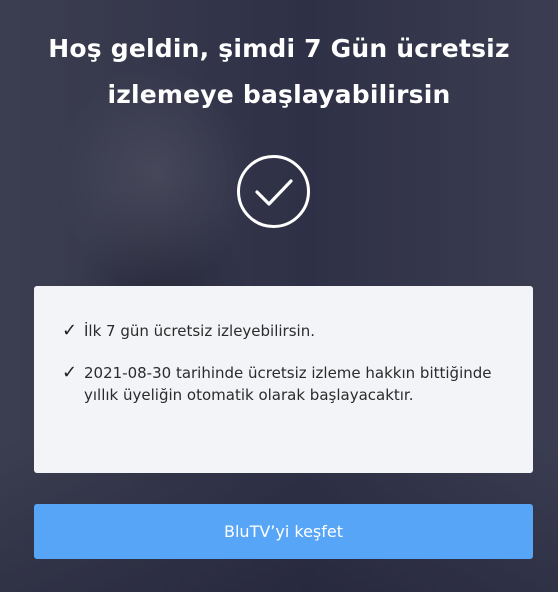 This screenshot has width=558, height=592. I want to click on info-item-text: İlk 7 gün ücretsiz izleyebilirsin., so click(199, 331).